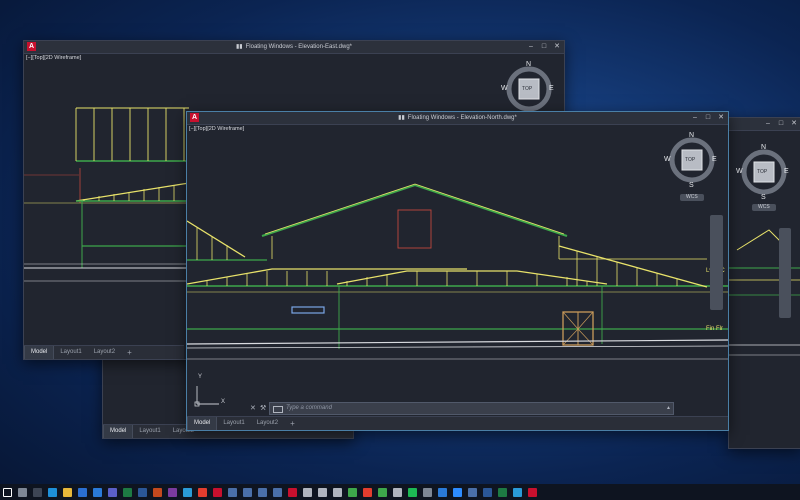  I want to click on store-icon, so click(82, 492).